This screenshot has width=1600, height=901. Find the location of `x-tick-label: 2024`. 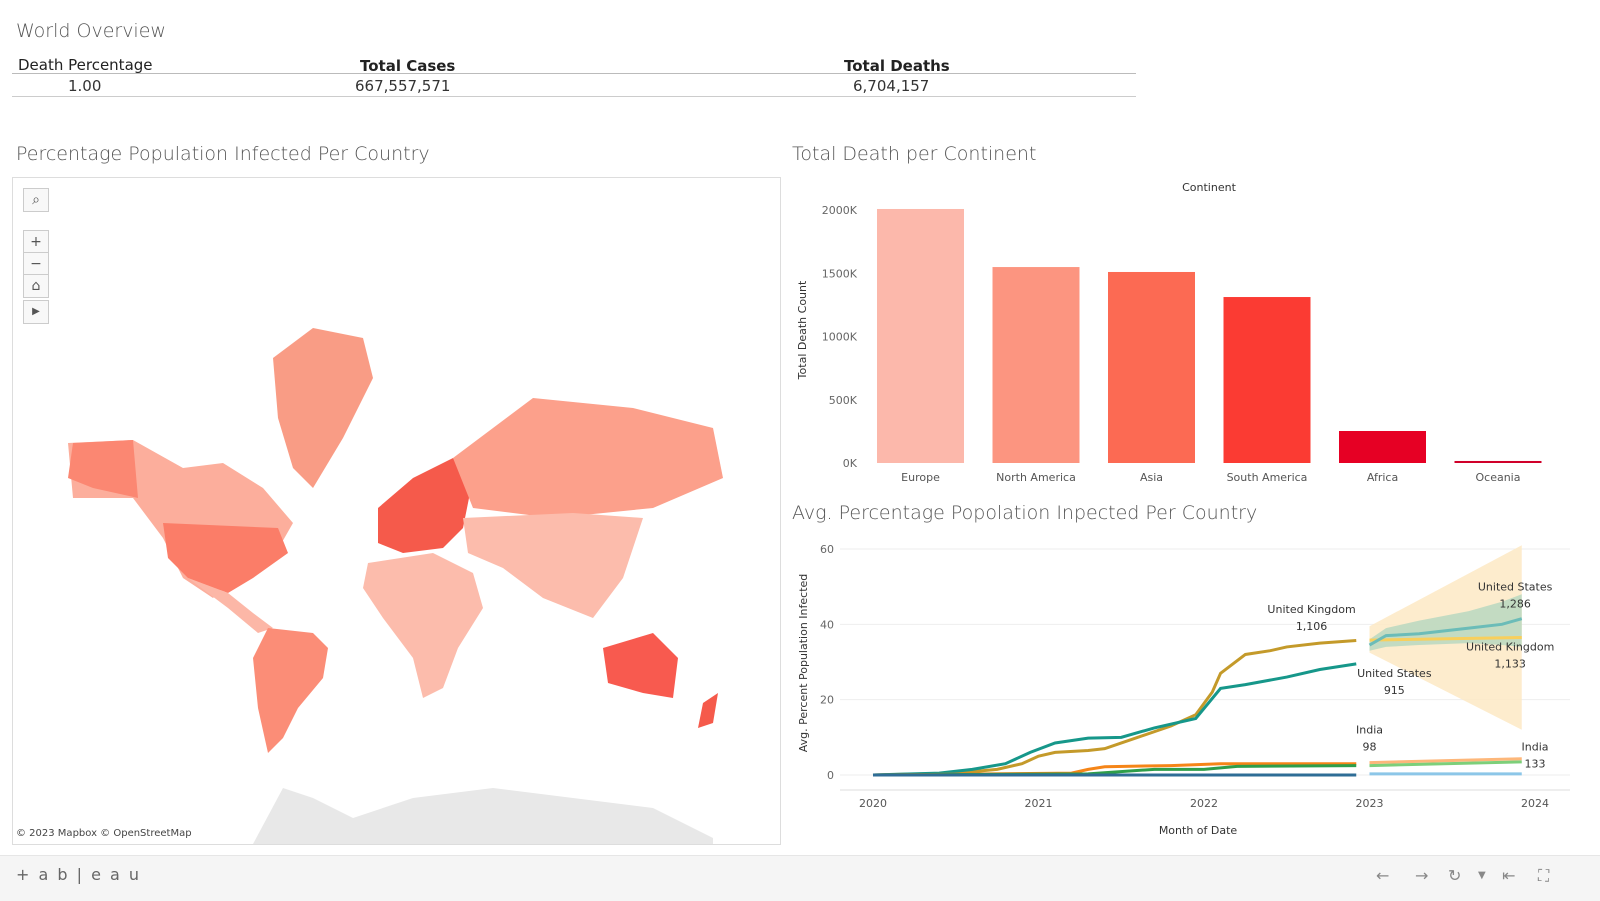

x-tick-label: 2024 is located at coordinates (1535, 803).